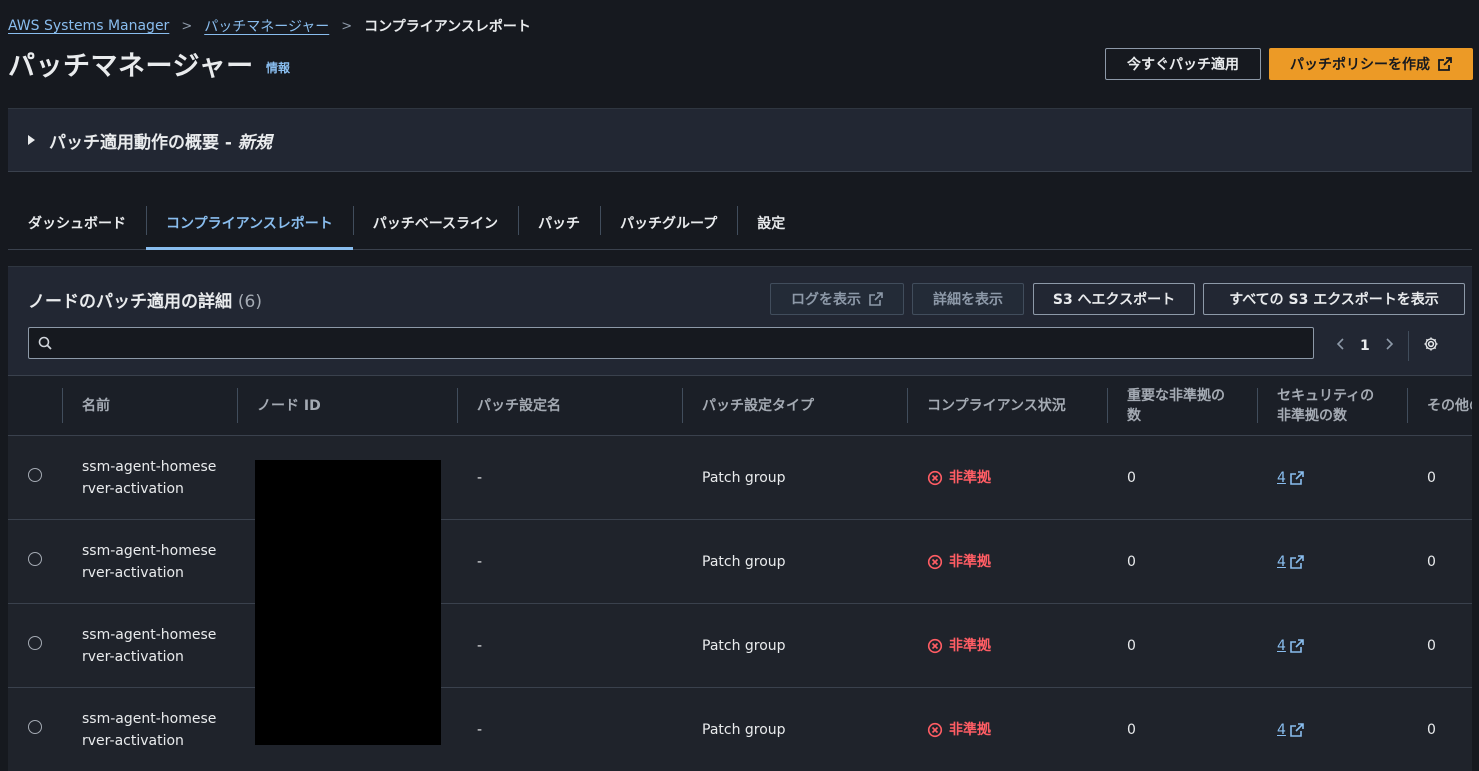 The height and width of the screenshot is (771, 1479). Describe the element at coordinates (45, 345) in the screenshot. I see `search-icon` at that location.